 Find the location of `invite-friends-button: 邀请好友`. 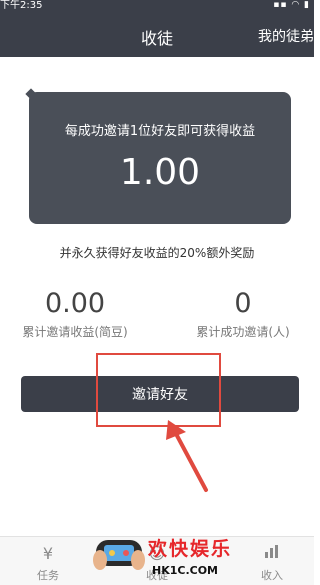

invite-friends-button: 邀请好友 is located at coordinates (160, 394).